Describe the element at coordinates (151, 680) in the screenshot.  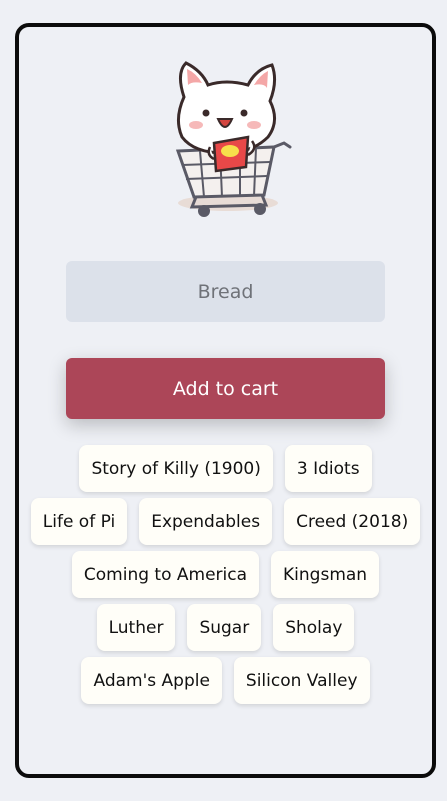
I see `cart-item-chip: Adam's Apple` at that location.